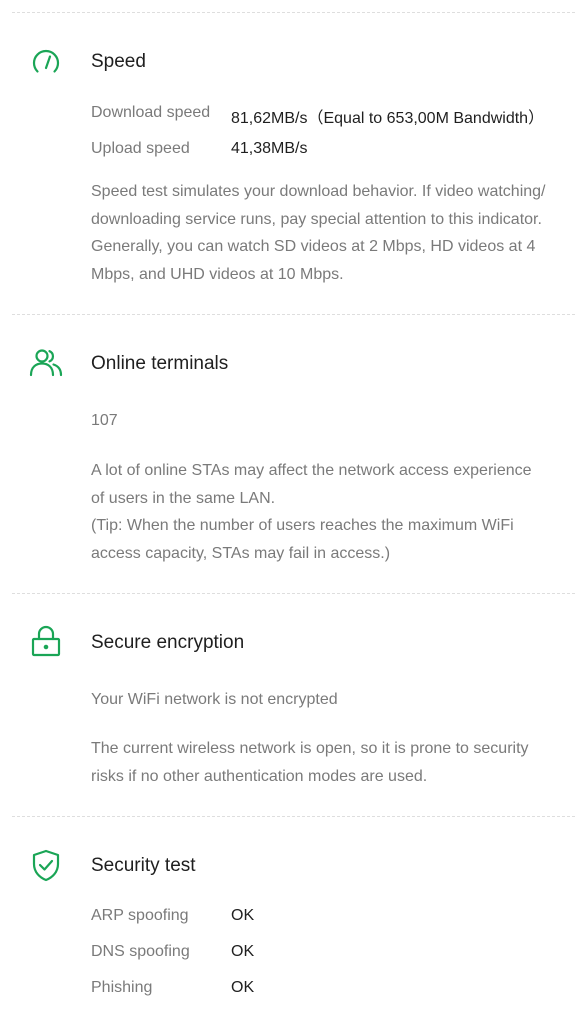 The width and height of the screenshot is (587, 1024). What do you see at coordinates (214, 699) in the screenshot?
I see `encryption-status: Your WiFi network is not encrypted` at bounding box center [214, 699].